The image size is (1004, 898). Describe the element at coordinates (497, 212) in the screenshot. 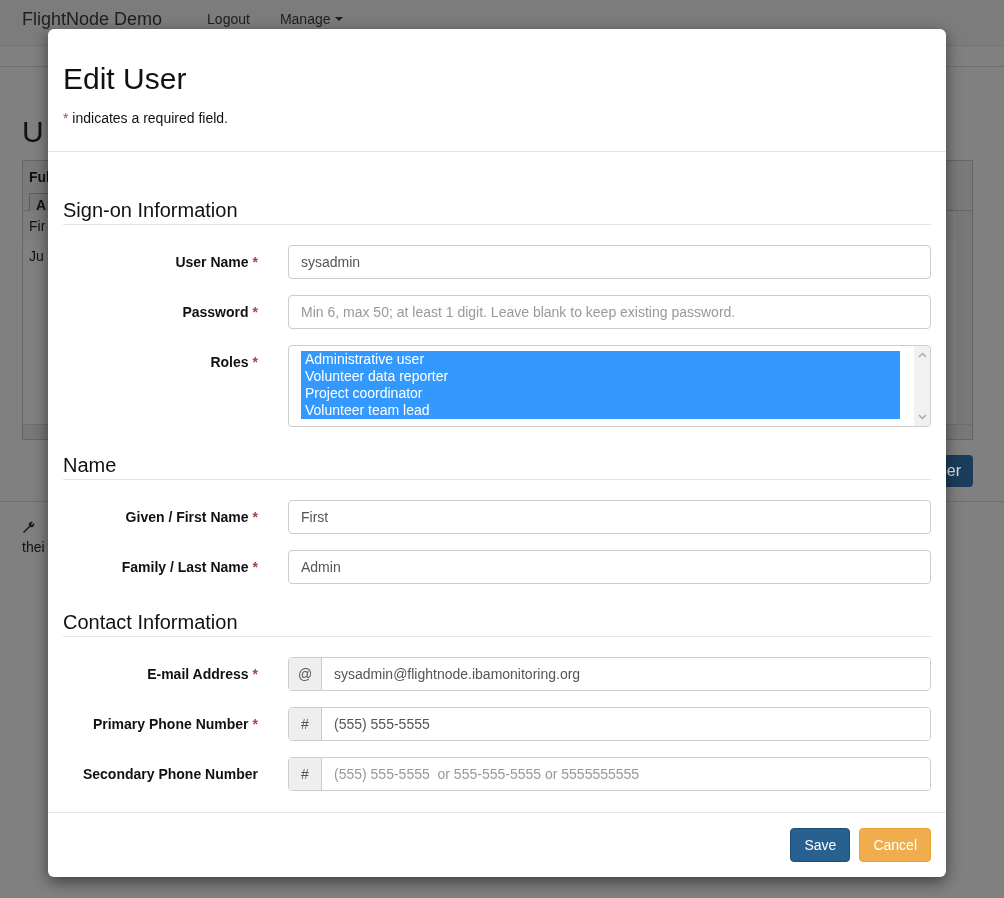

I see `section-heading: Sign-on Information` at that location.